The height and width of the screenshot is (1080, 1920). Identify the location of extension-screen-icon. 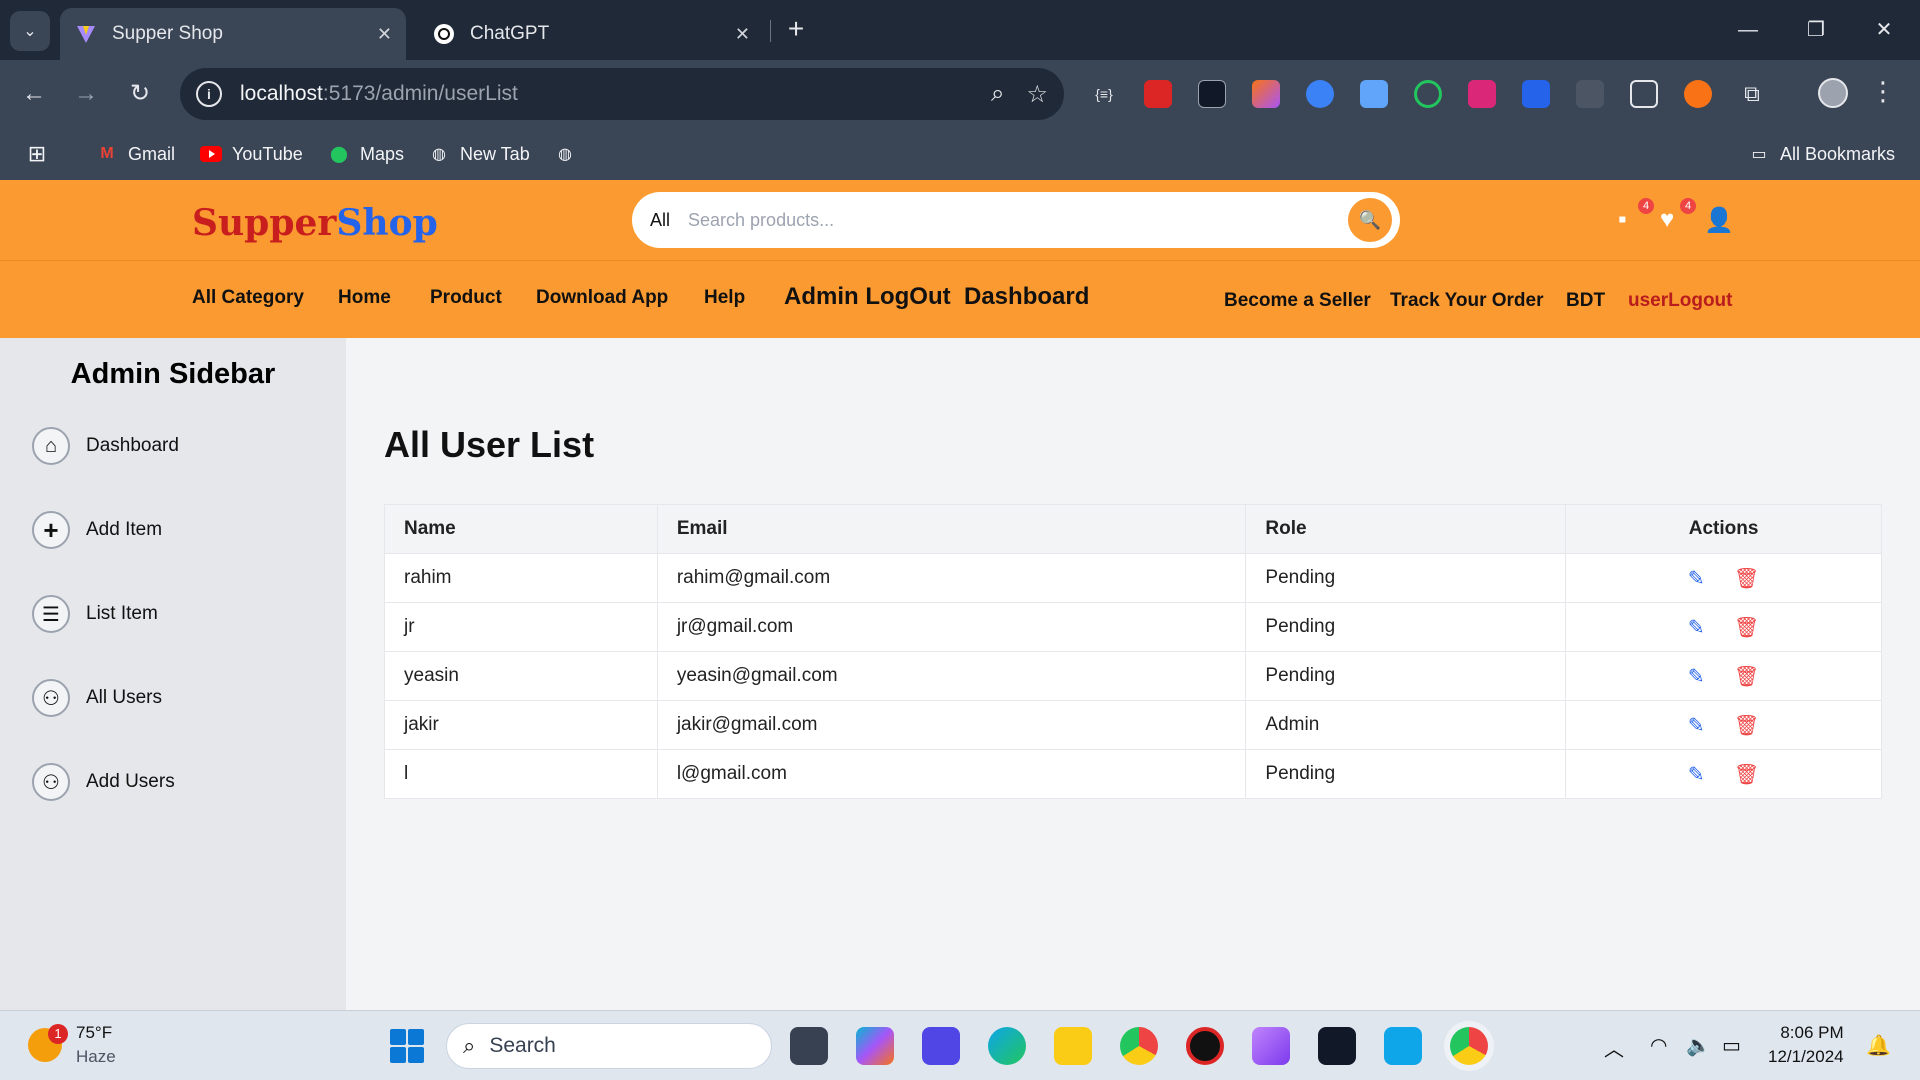
(1644, 94).